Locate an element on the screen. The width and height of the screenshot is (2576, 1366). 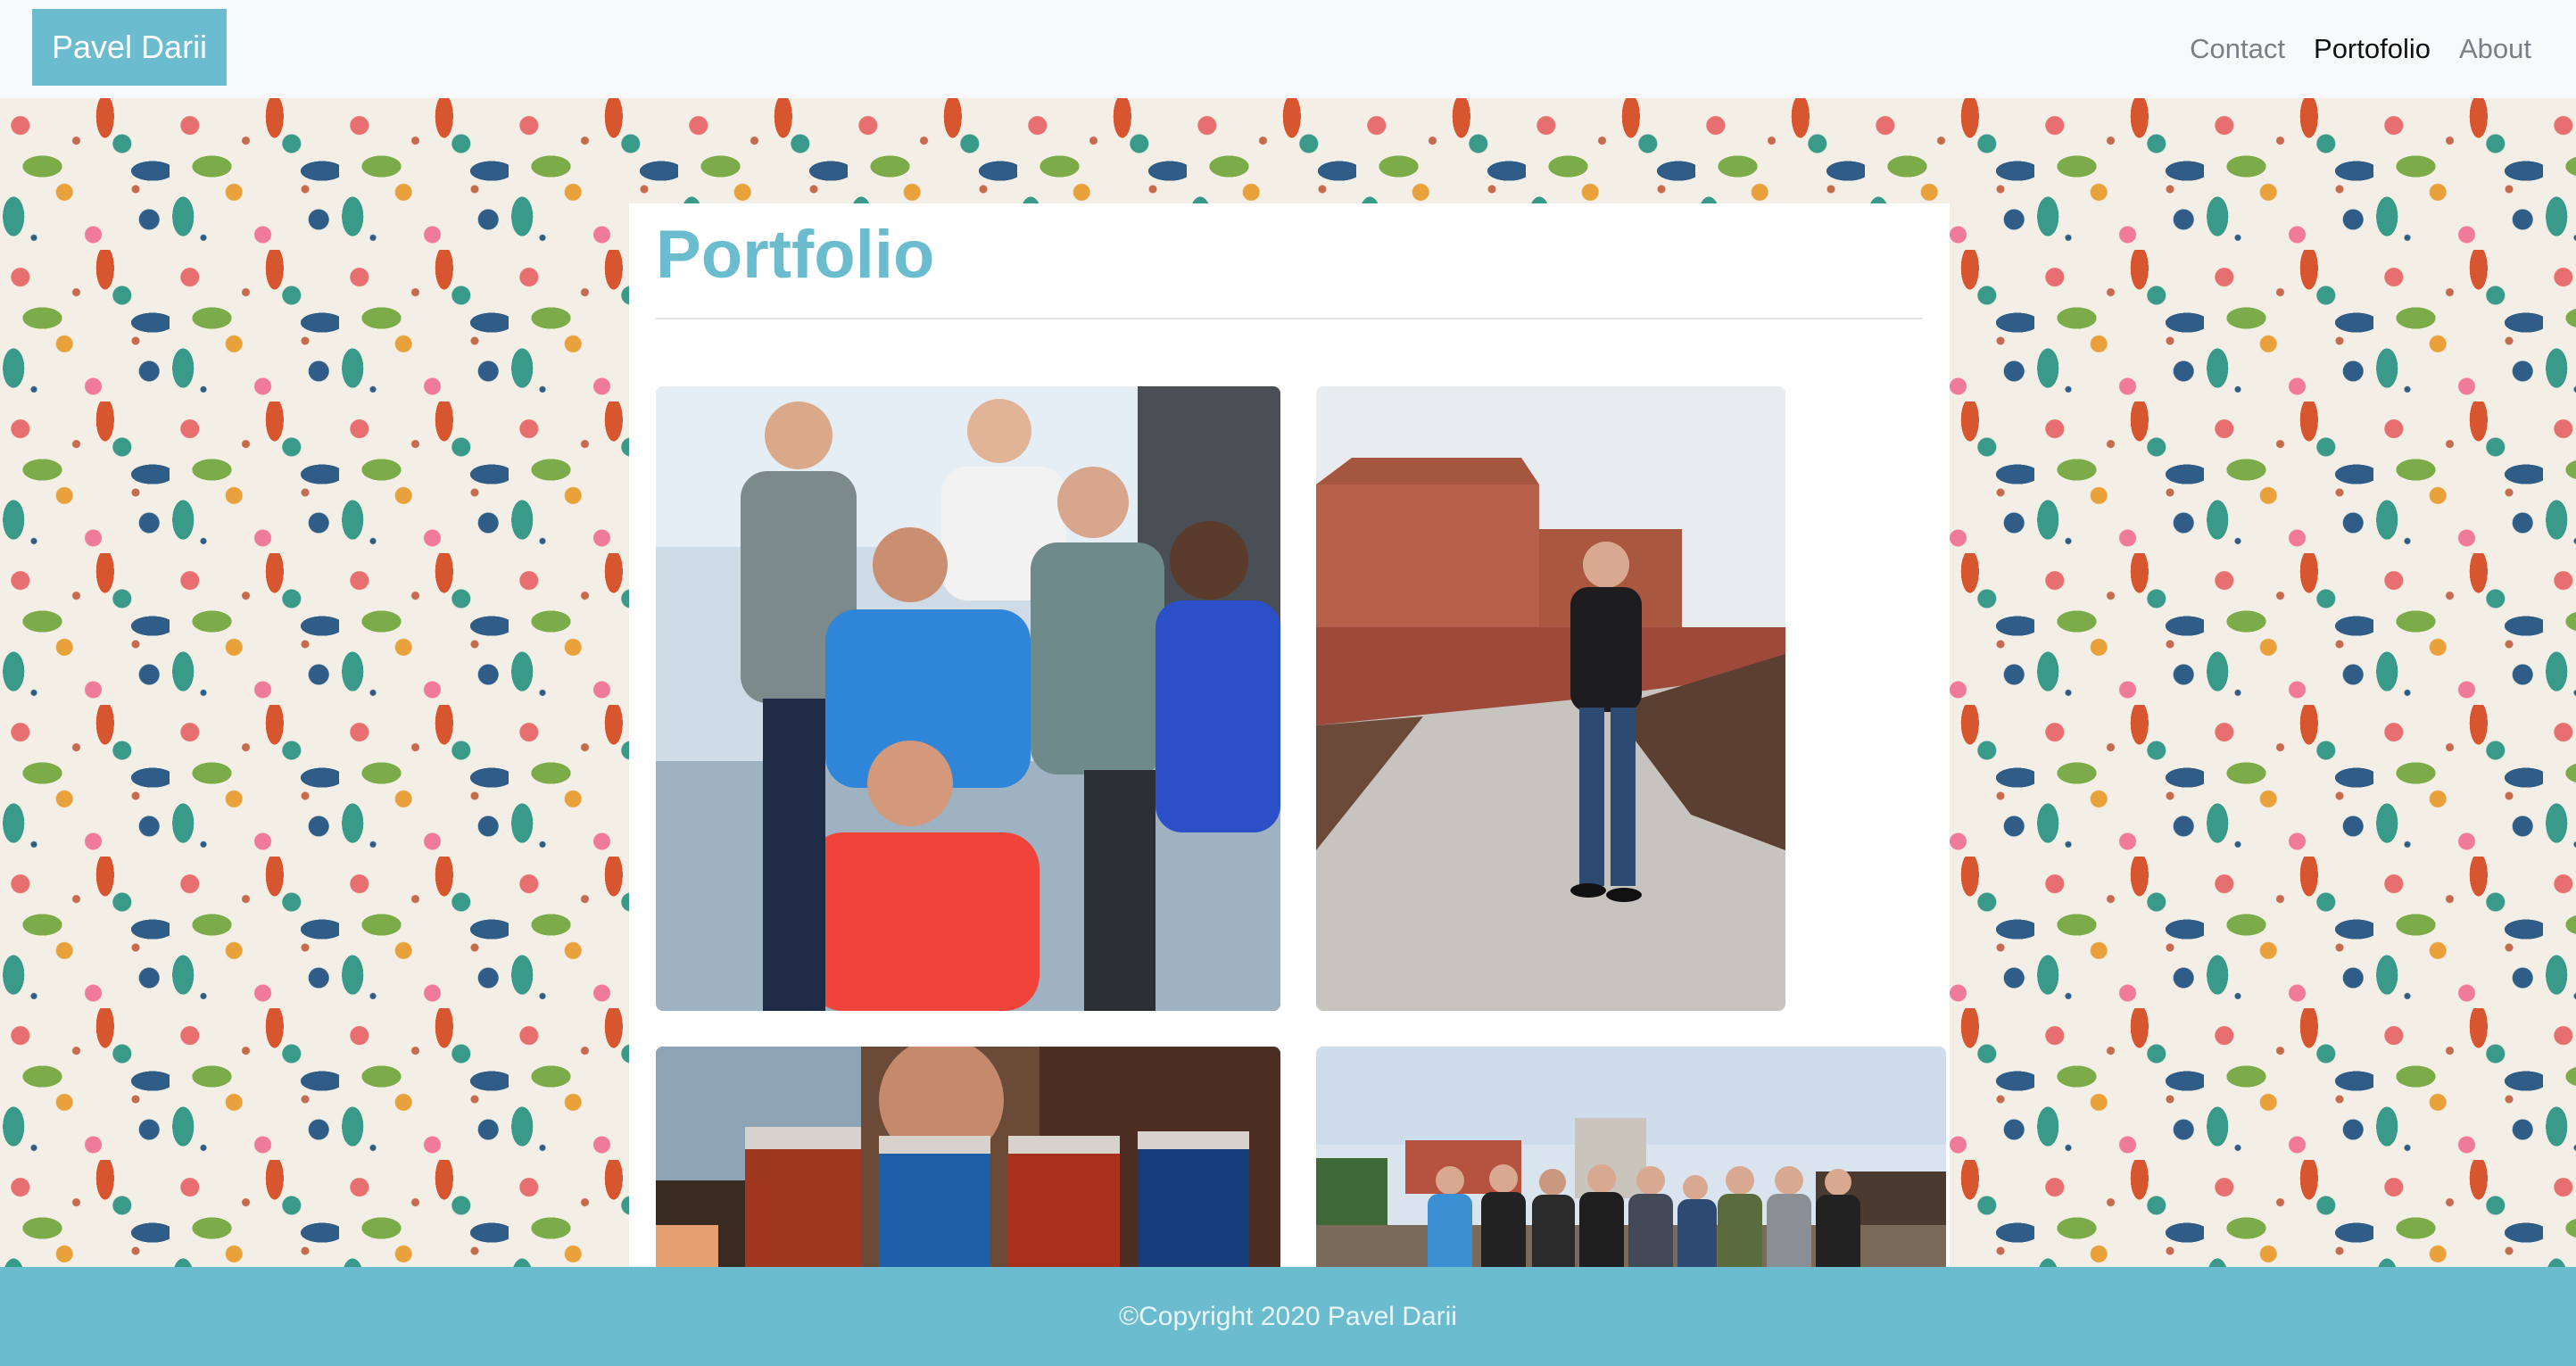
man-by-walls-image is located at coordinates (1550, 698).